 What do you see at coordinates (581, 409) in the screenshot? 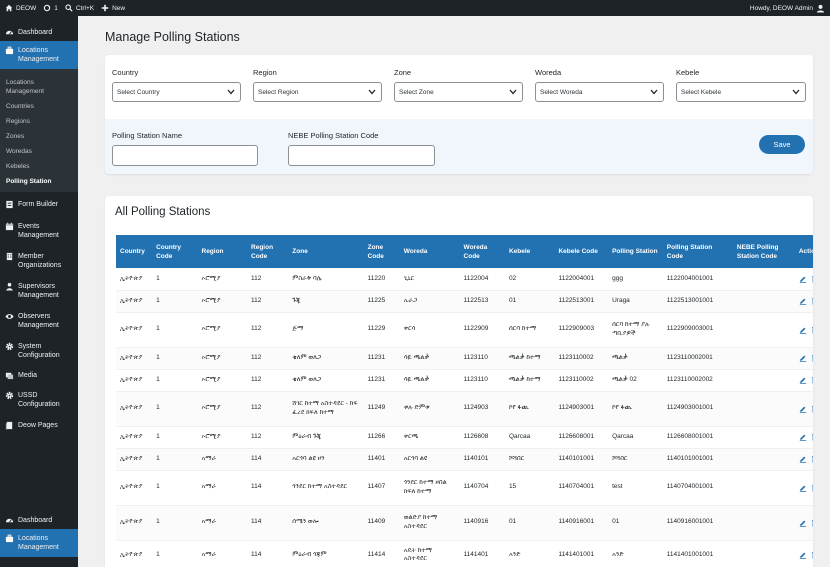
I see `table-cell: 1124903001` at bounding box center [581, 409].